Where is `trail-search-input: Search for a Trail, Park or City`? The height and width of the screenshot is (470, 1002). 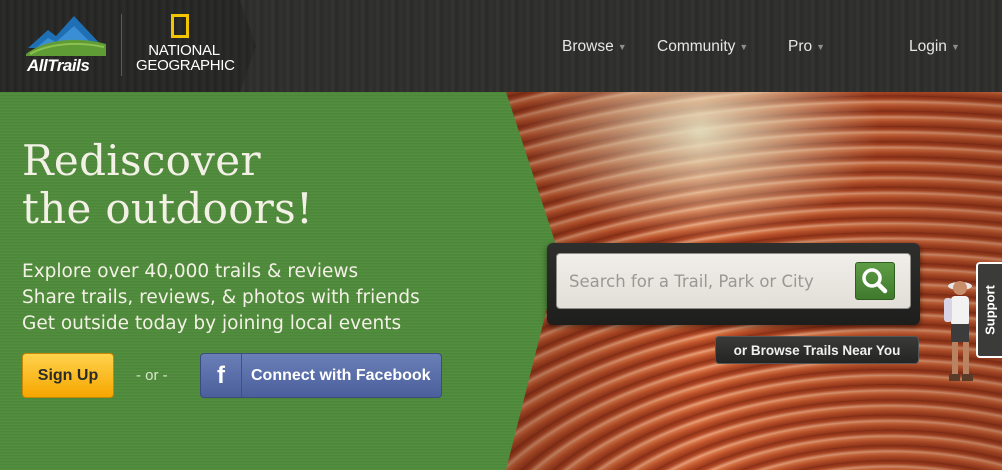
trail-search-input: Search for a Trail, Park or City is located at coordinates (733, 281).